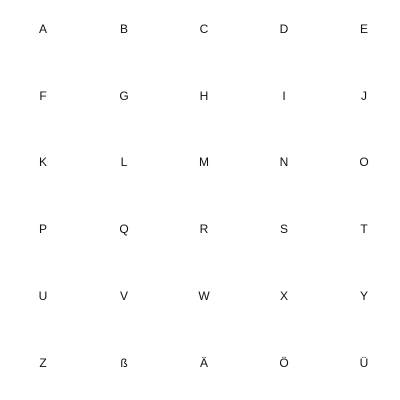  Describe the element at coordinates (204, 29) in the screenshot. I see `letter-key-3: C` at that location.